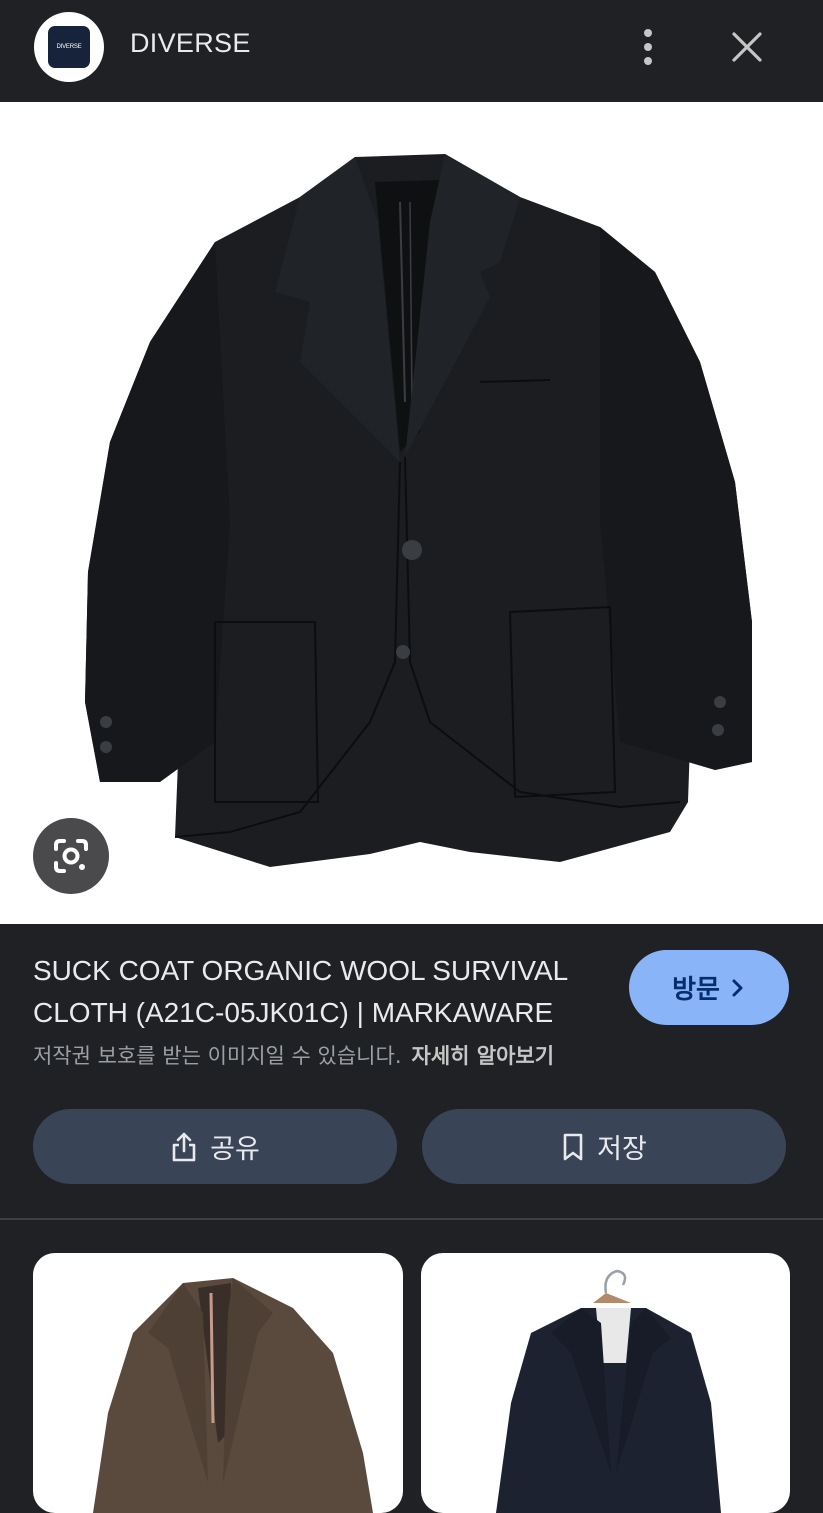 The height and width of the screenshot is (1513, 823). I want to click on visit-button: 방문, so click(709, 987).